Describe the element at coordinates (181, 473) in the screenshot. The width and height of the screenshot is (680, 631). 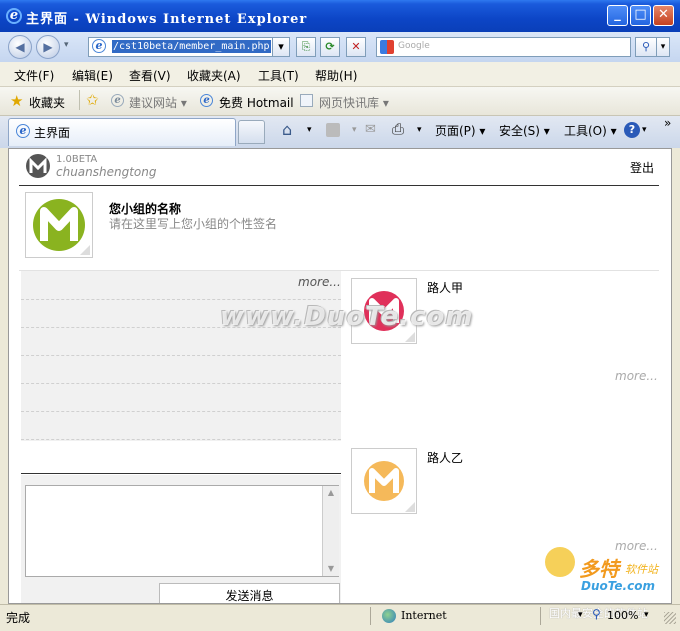
I see `left-divider` at that location.